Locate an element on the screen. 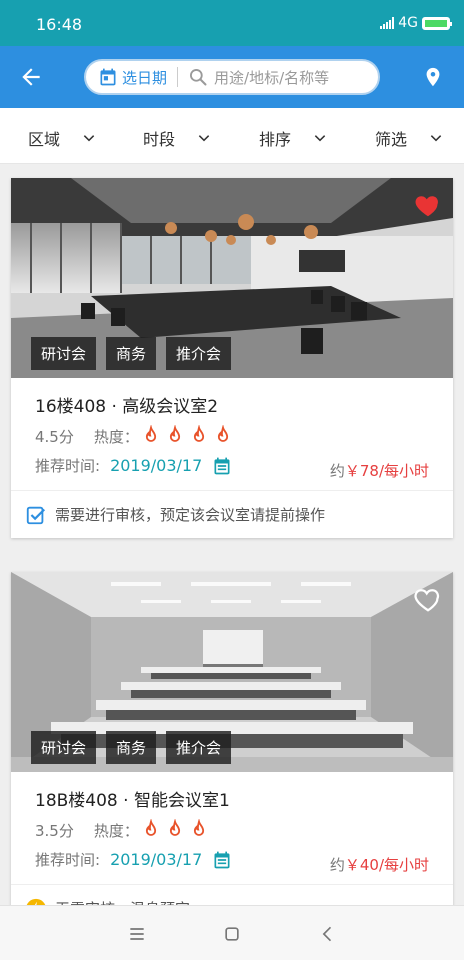 This screenshot has height=960, width=464. search-divider is located at coordinates (178, 77).